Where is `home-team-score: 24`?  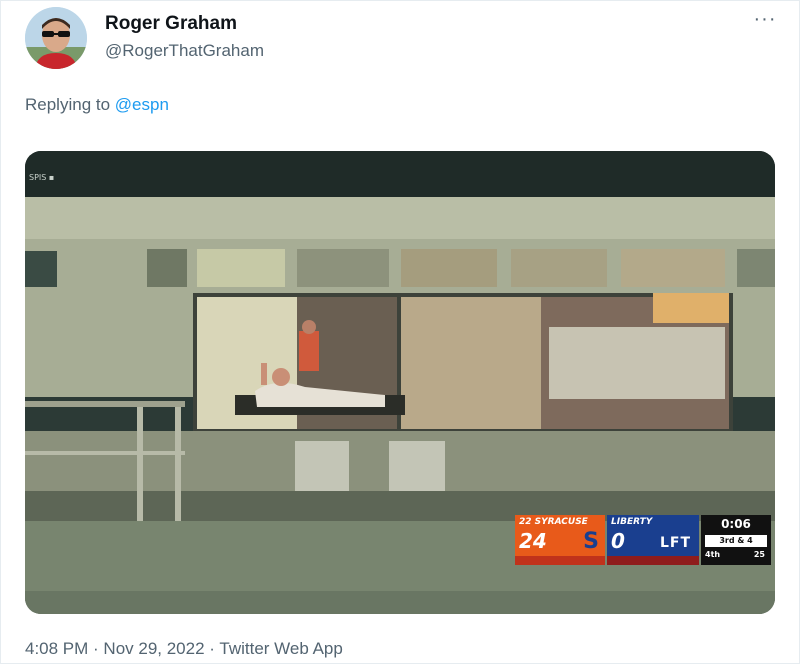 home-team-score: 24 is located at coordinates (533, 541).